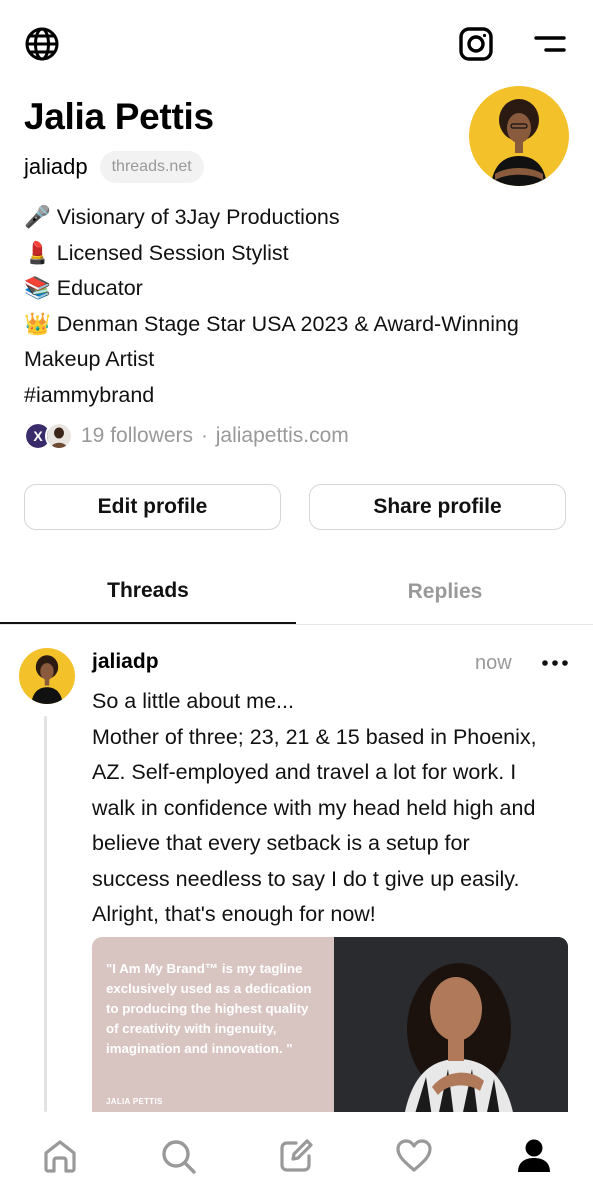 The width and height of the screenshot is (593, 1200). I want to click on bio-line: Makeup Artist, so click(89, 359).